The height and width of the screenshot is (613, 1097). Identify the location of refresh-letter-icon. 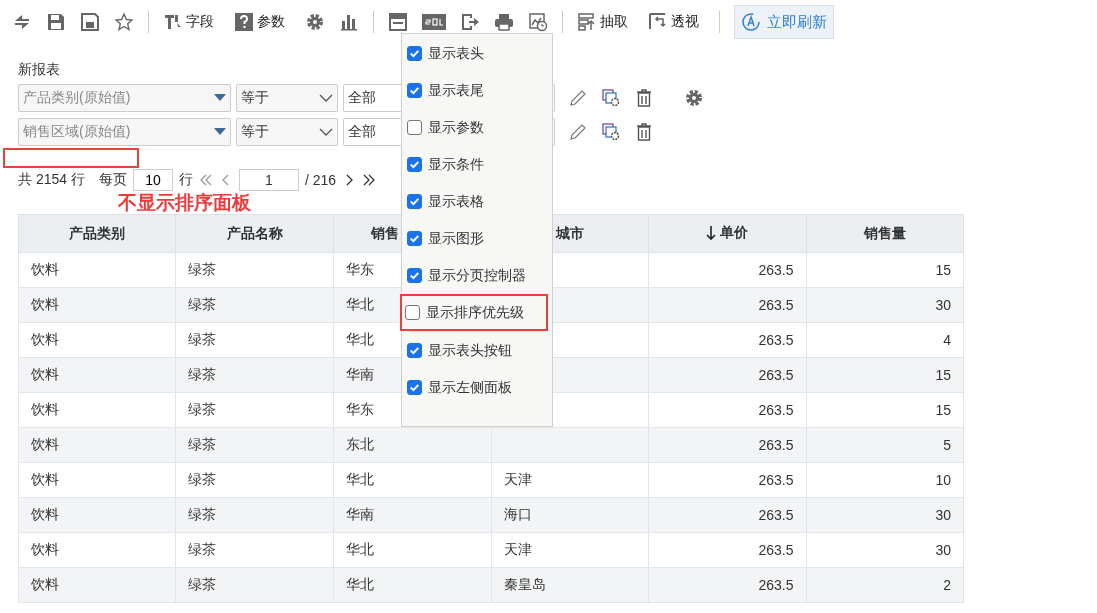
(751, 22).